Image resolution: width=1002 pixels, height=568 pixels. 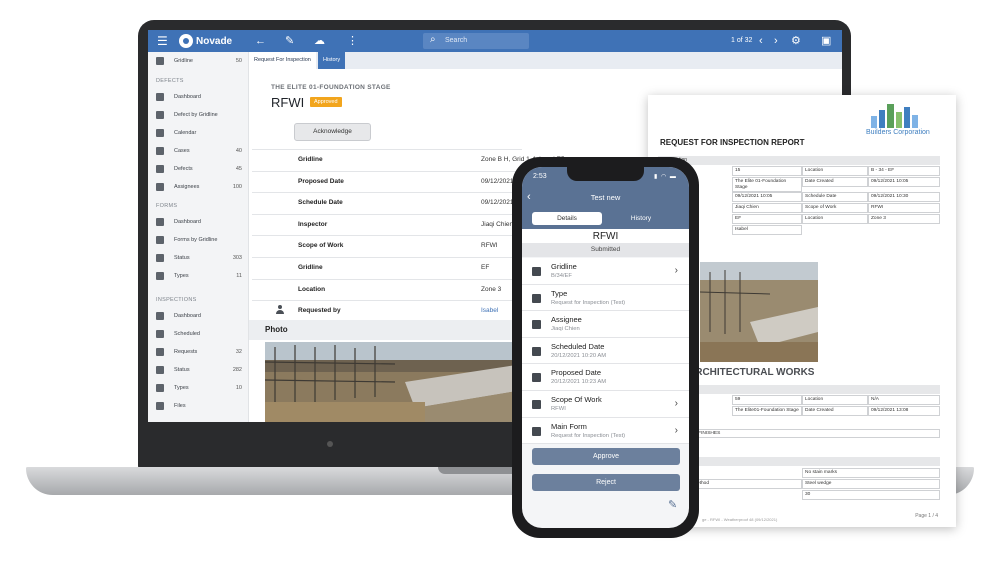 What do you see at coordinates (276, 329) in the screenshot?
I see `photo-label: Photo` at bounding box center [276, 329].